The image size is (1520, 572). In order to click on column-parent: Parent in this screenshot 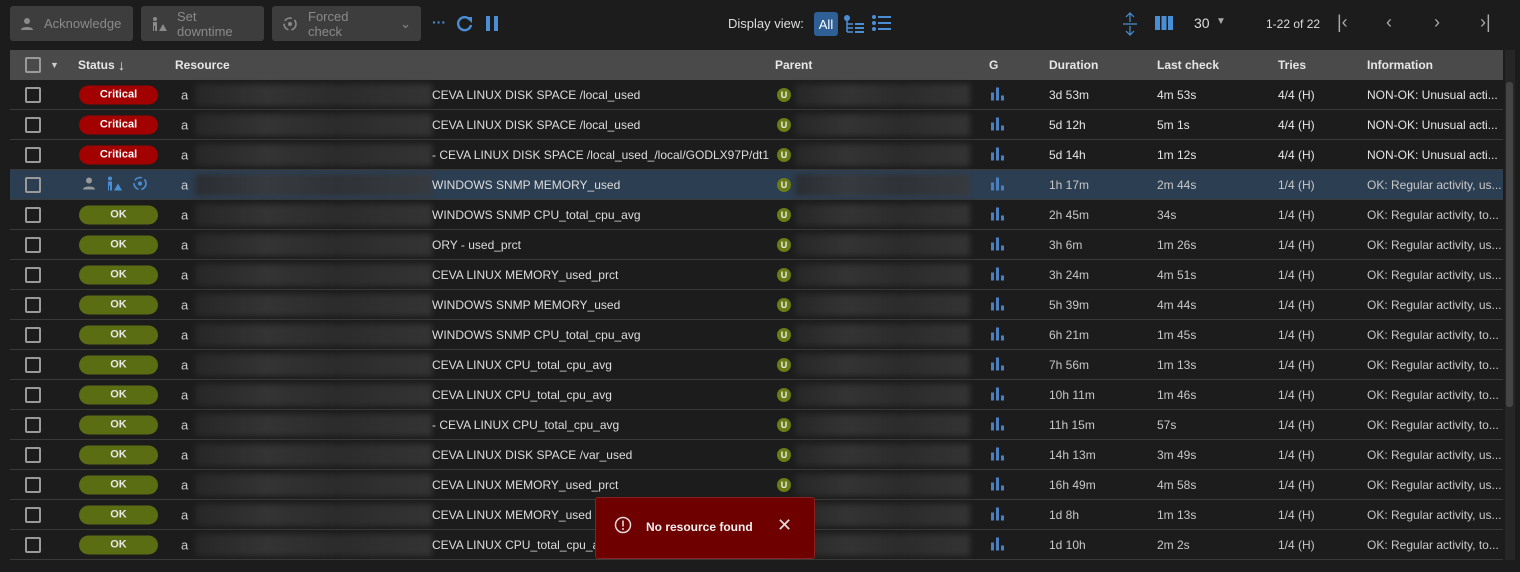, I will do `click(793, 65)`.